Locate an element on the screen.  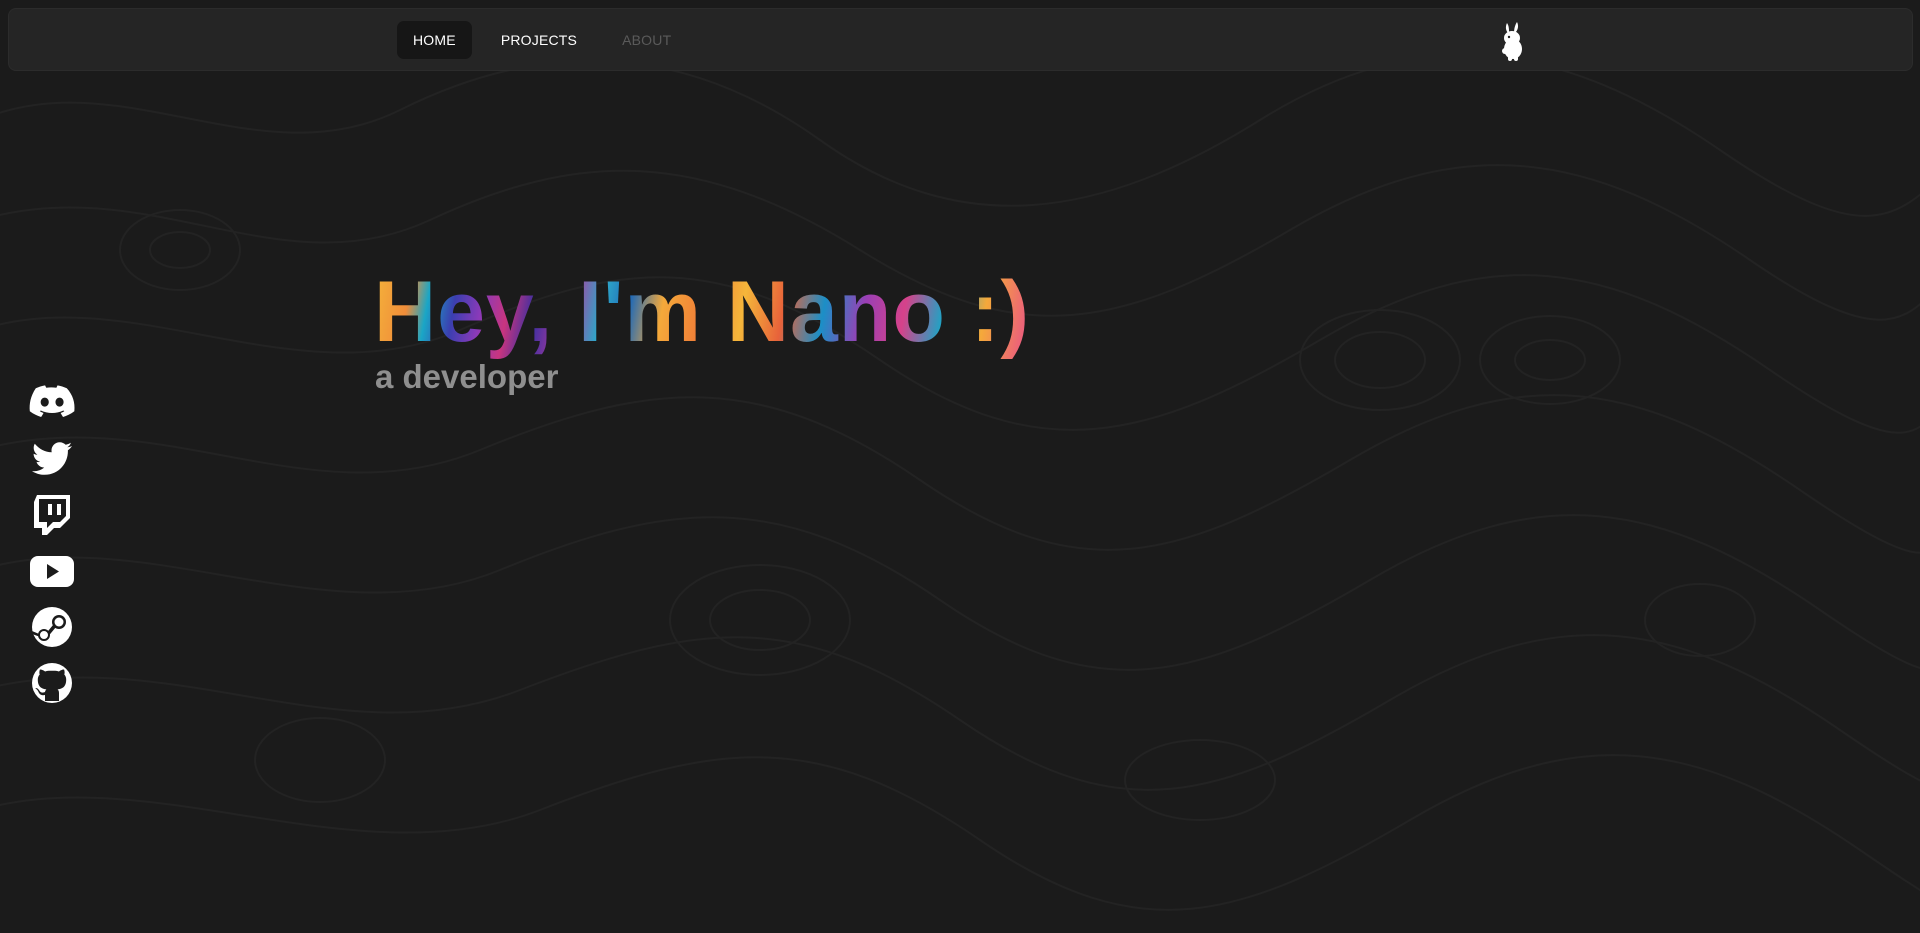
steam-icon is located at coordinates (52, 627).